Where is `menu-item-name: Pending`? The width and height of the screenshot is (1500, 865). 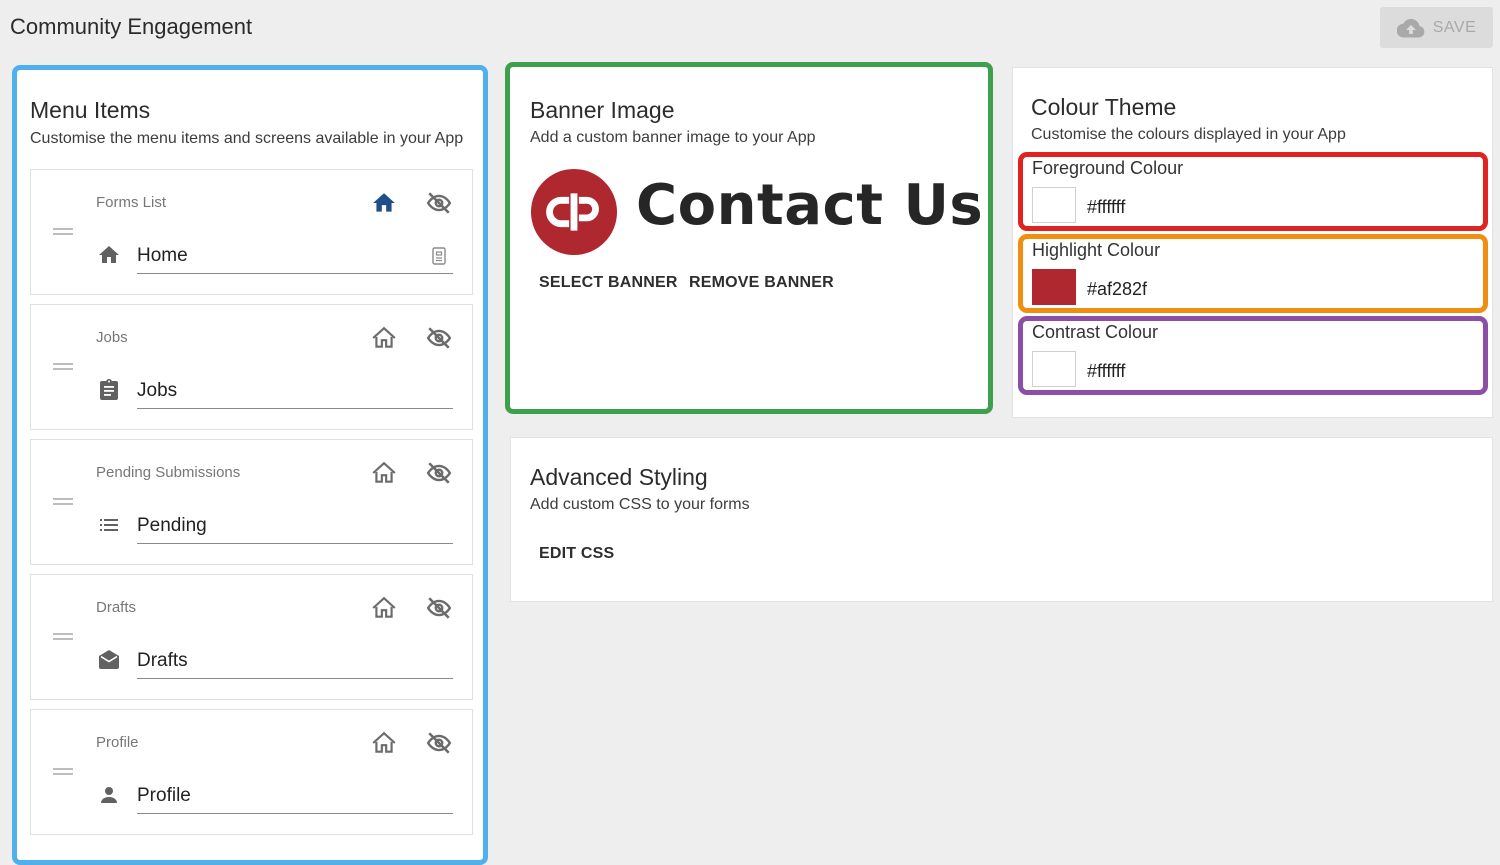 menu-item-name: Pending is located at coordinates (172, 525).